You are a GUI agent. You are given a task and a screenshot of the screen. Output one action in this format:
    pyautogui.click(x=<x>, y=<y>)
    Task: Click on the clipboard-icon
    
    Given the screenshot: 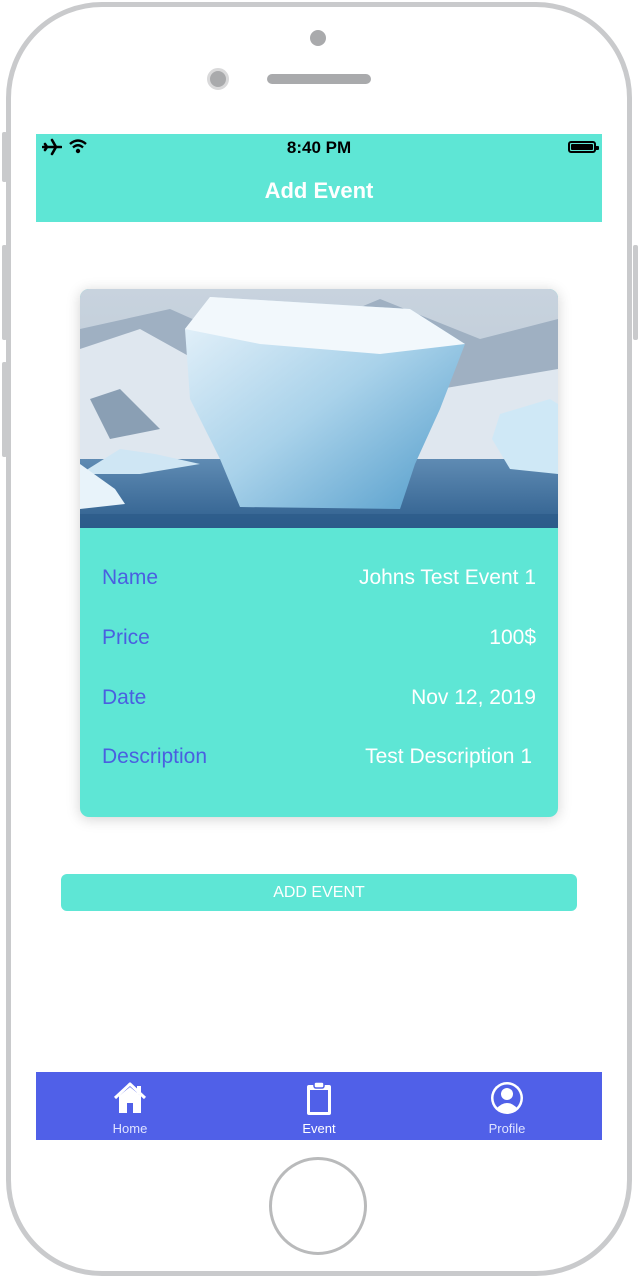 What is the action you would take?
    pyautogui.click(x=319, y=1098)
    